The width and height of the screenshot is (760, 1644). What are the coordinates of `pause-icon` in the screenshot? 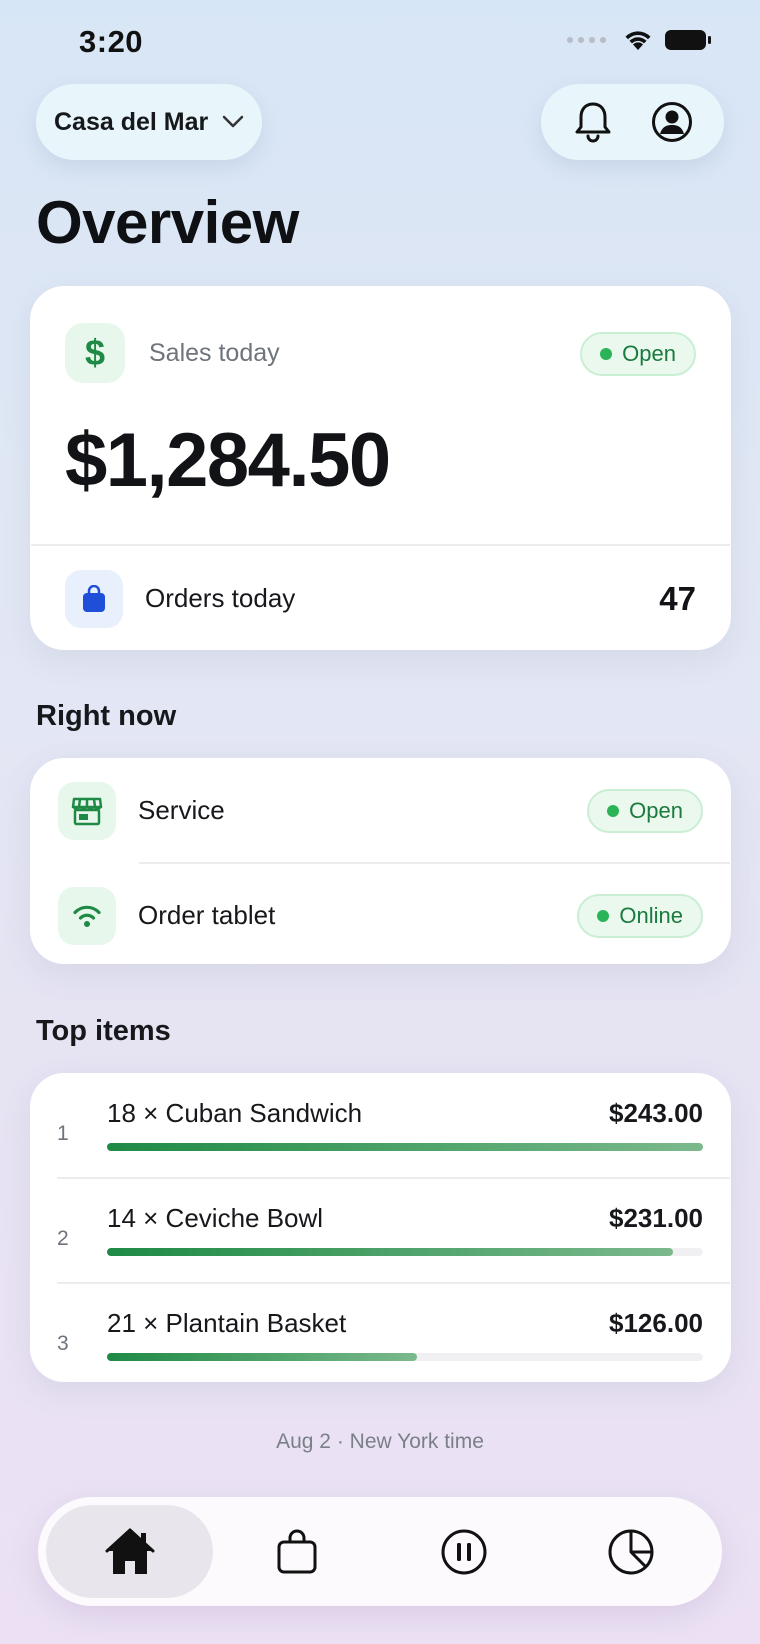 It's located at (463, 1551).